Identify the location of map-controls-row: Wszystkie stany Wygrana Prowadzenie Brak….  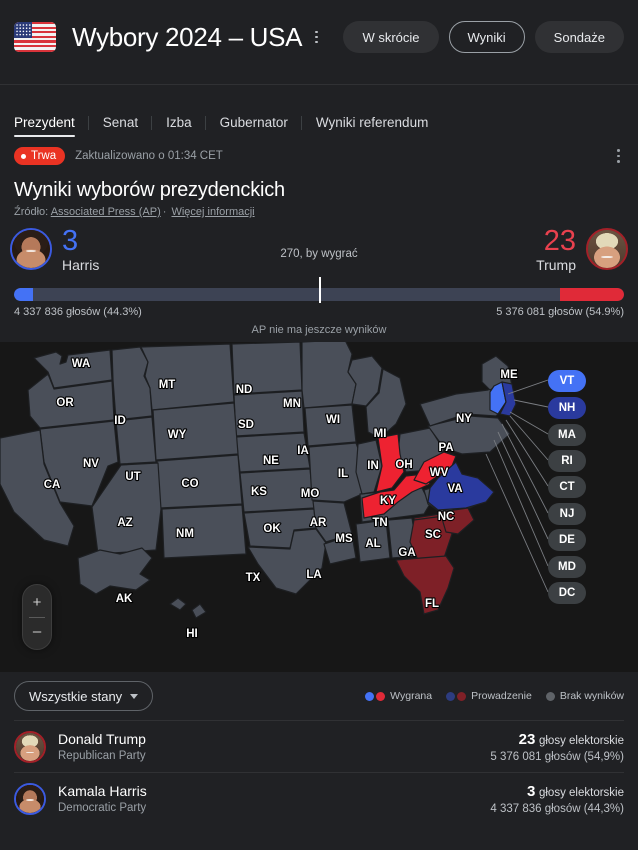
(319, 696).